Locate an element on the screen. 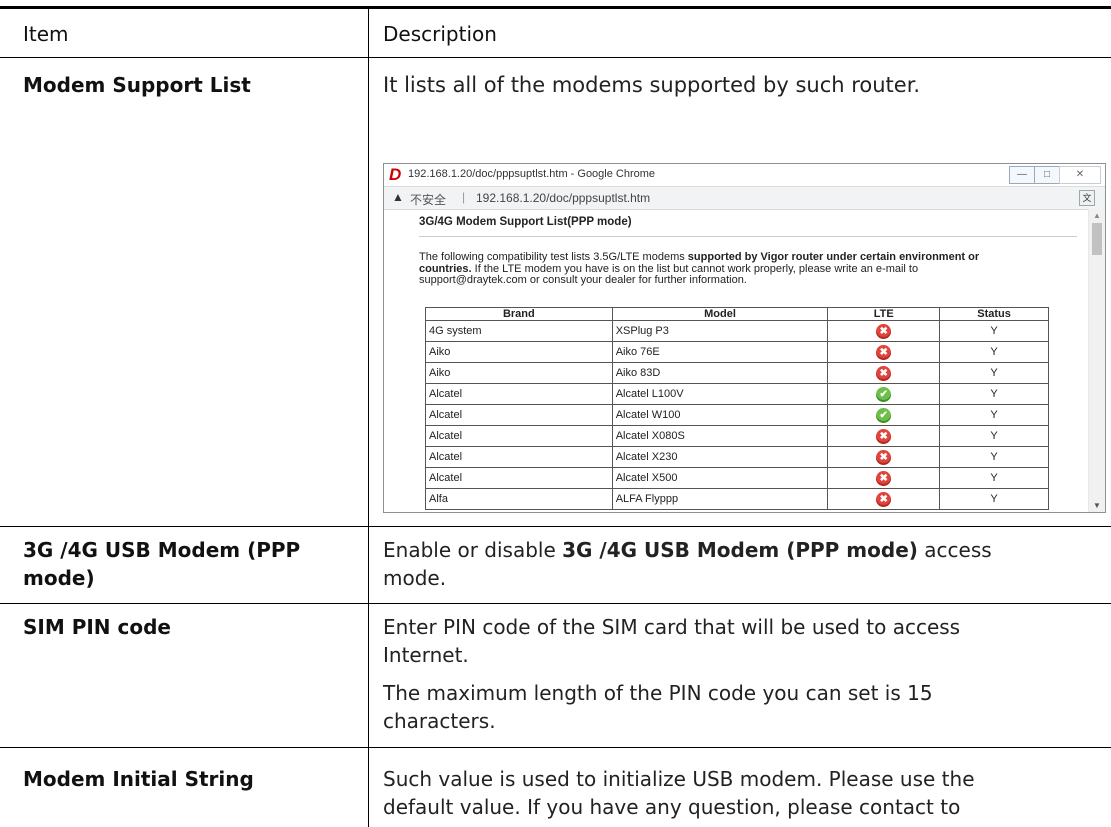  table-row: Alcatel Alcatel X500 ✖ Y is located at coordinates (737, 478).